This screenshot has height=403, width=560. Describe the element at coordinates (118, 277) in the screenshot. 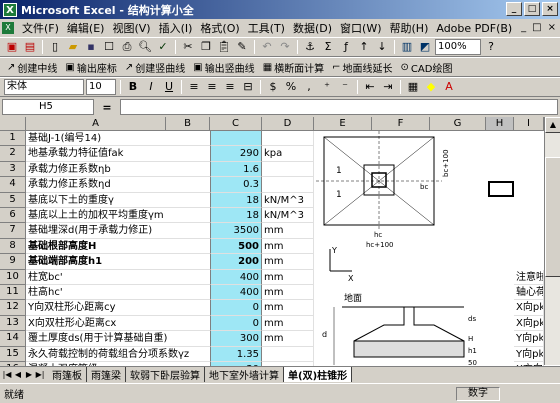

I see `cell-a: 柱宽bc'` at that location.